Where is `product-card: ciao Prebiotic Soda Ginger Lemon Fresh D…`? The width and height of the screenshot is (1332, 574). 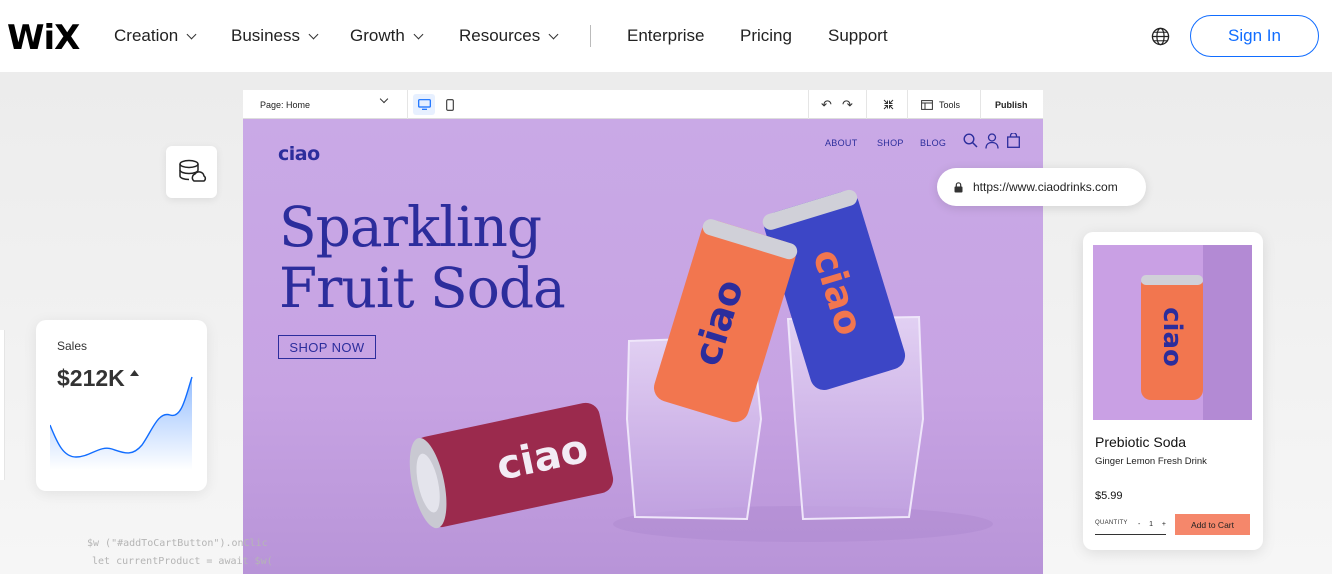
product-card: ciao Prebiotic Soda Ginger Lemon Fresh D… is located at coordinates (1173, 391).